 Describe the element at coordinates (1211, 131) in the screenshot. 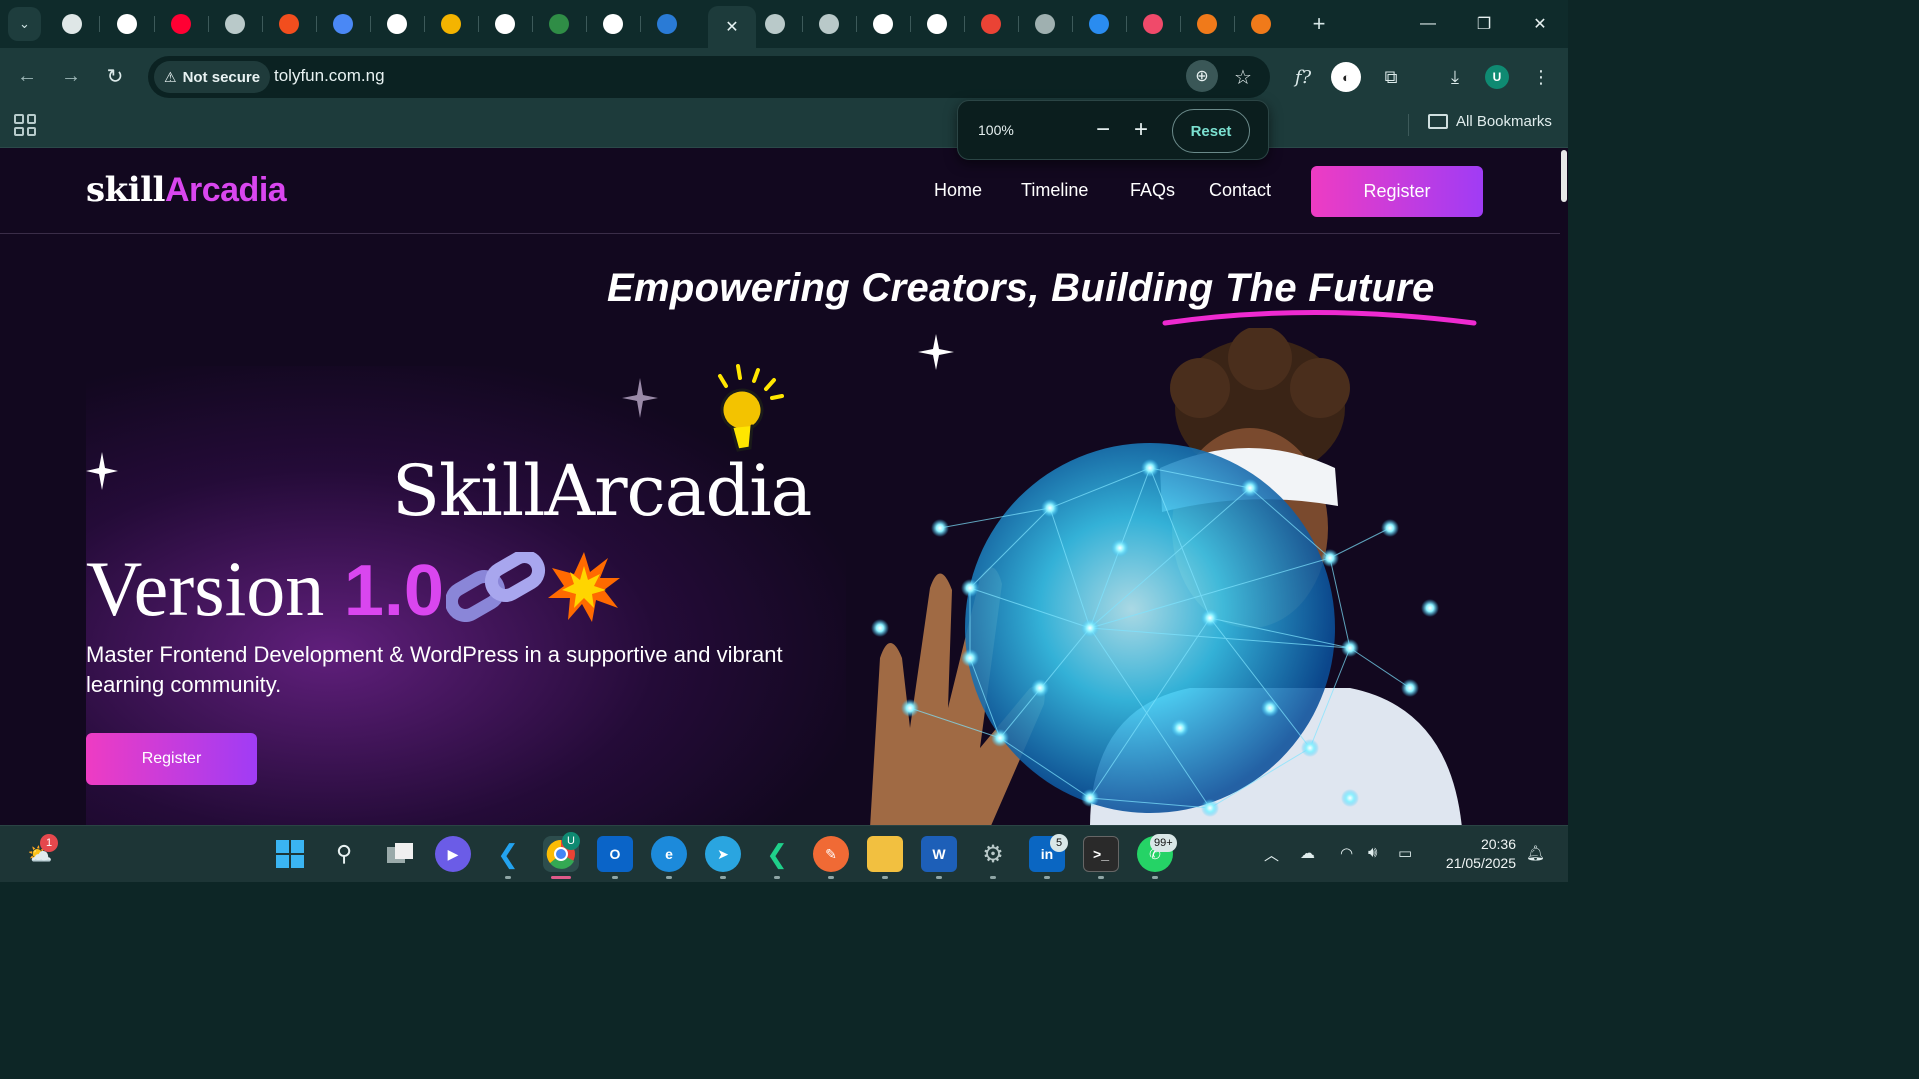

I see `zoom-reset-button: Reset` at that location.